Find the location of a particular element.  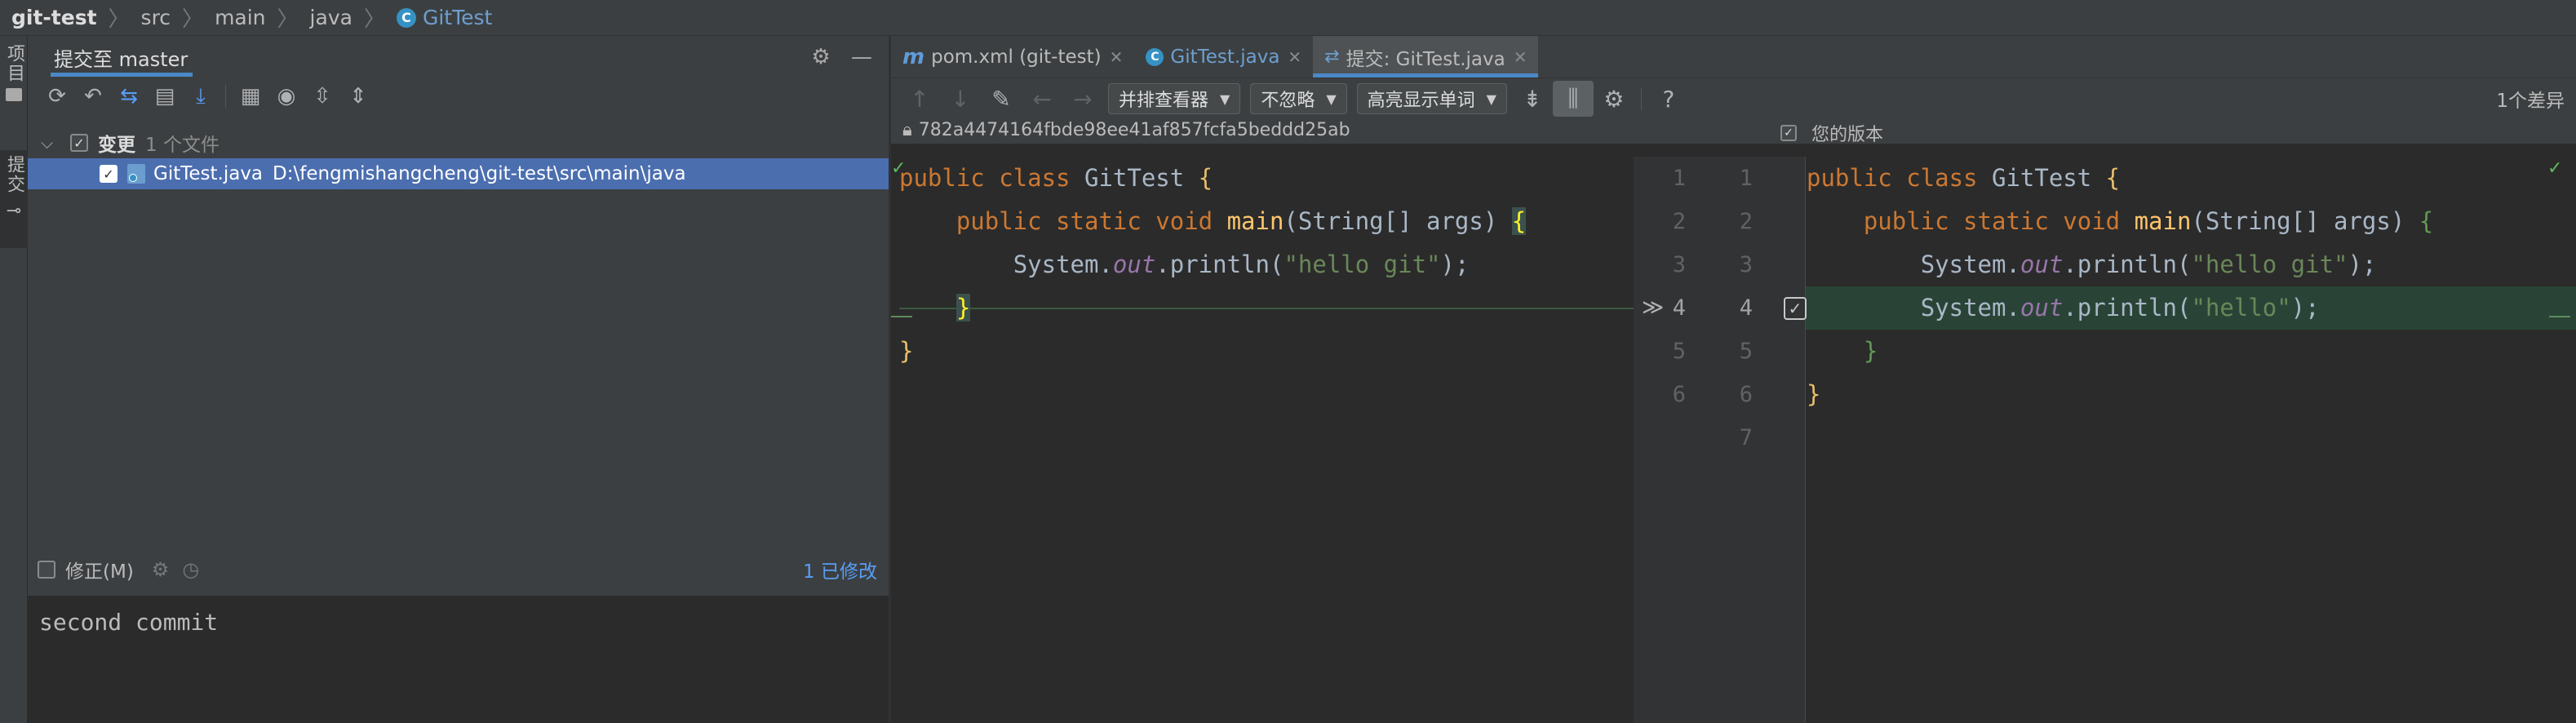

code-token: public class is located at coordinates (991, 178).